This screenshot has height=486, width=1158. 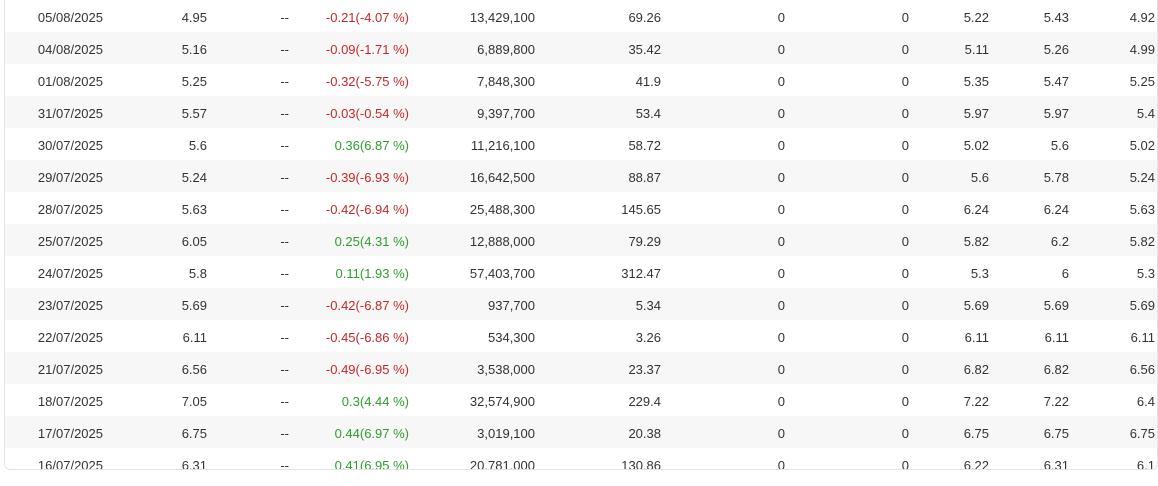 I want to click on low-price-cell: 5.02, so click(x=1142, y=145).